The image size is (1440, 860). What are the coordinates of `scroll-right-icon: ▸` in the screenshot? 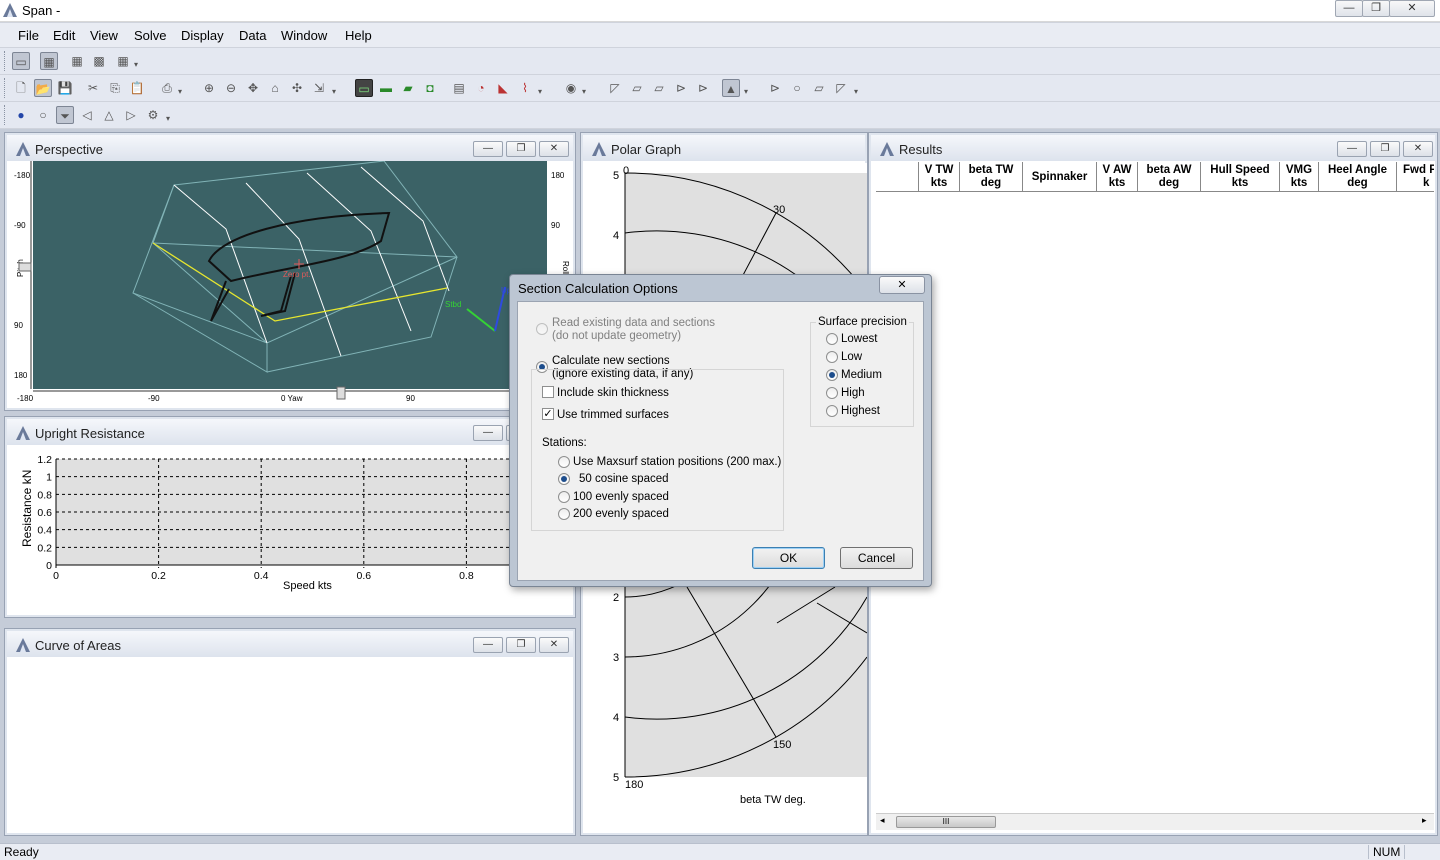 It's located at (1424, 820).